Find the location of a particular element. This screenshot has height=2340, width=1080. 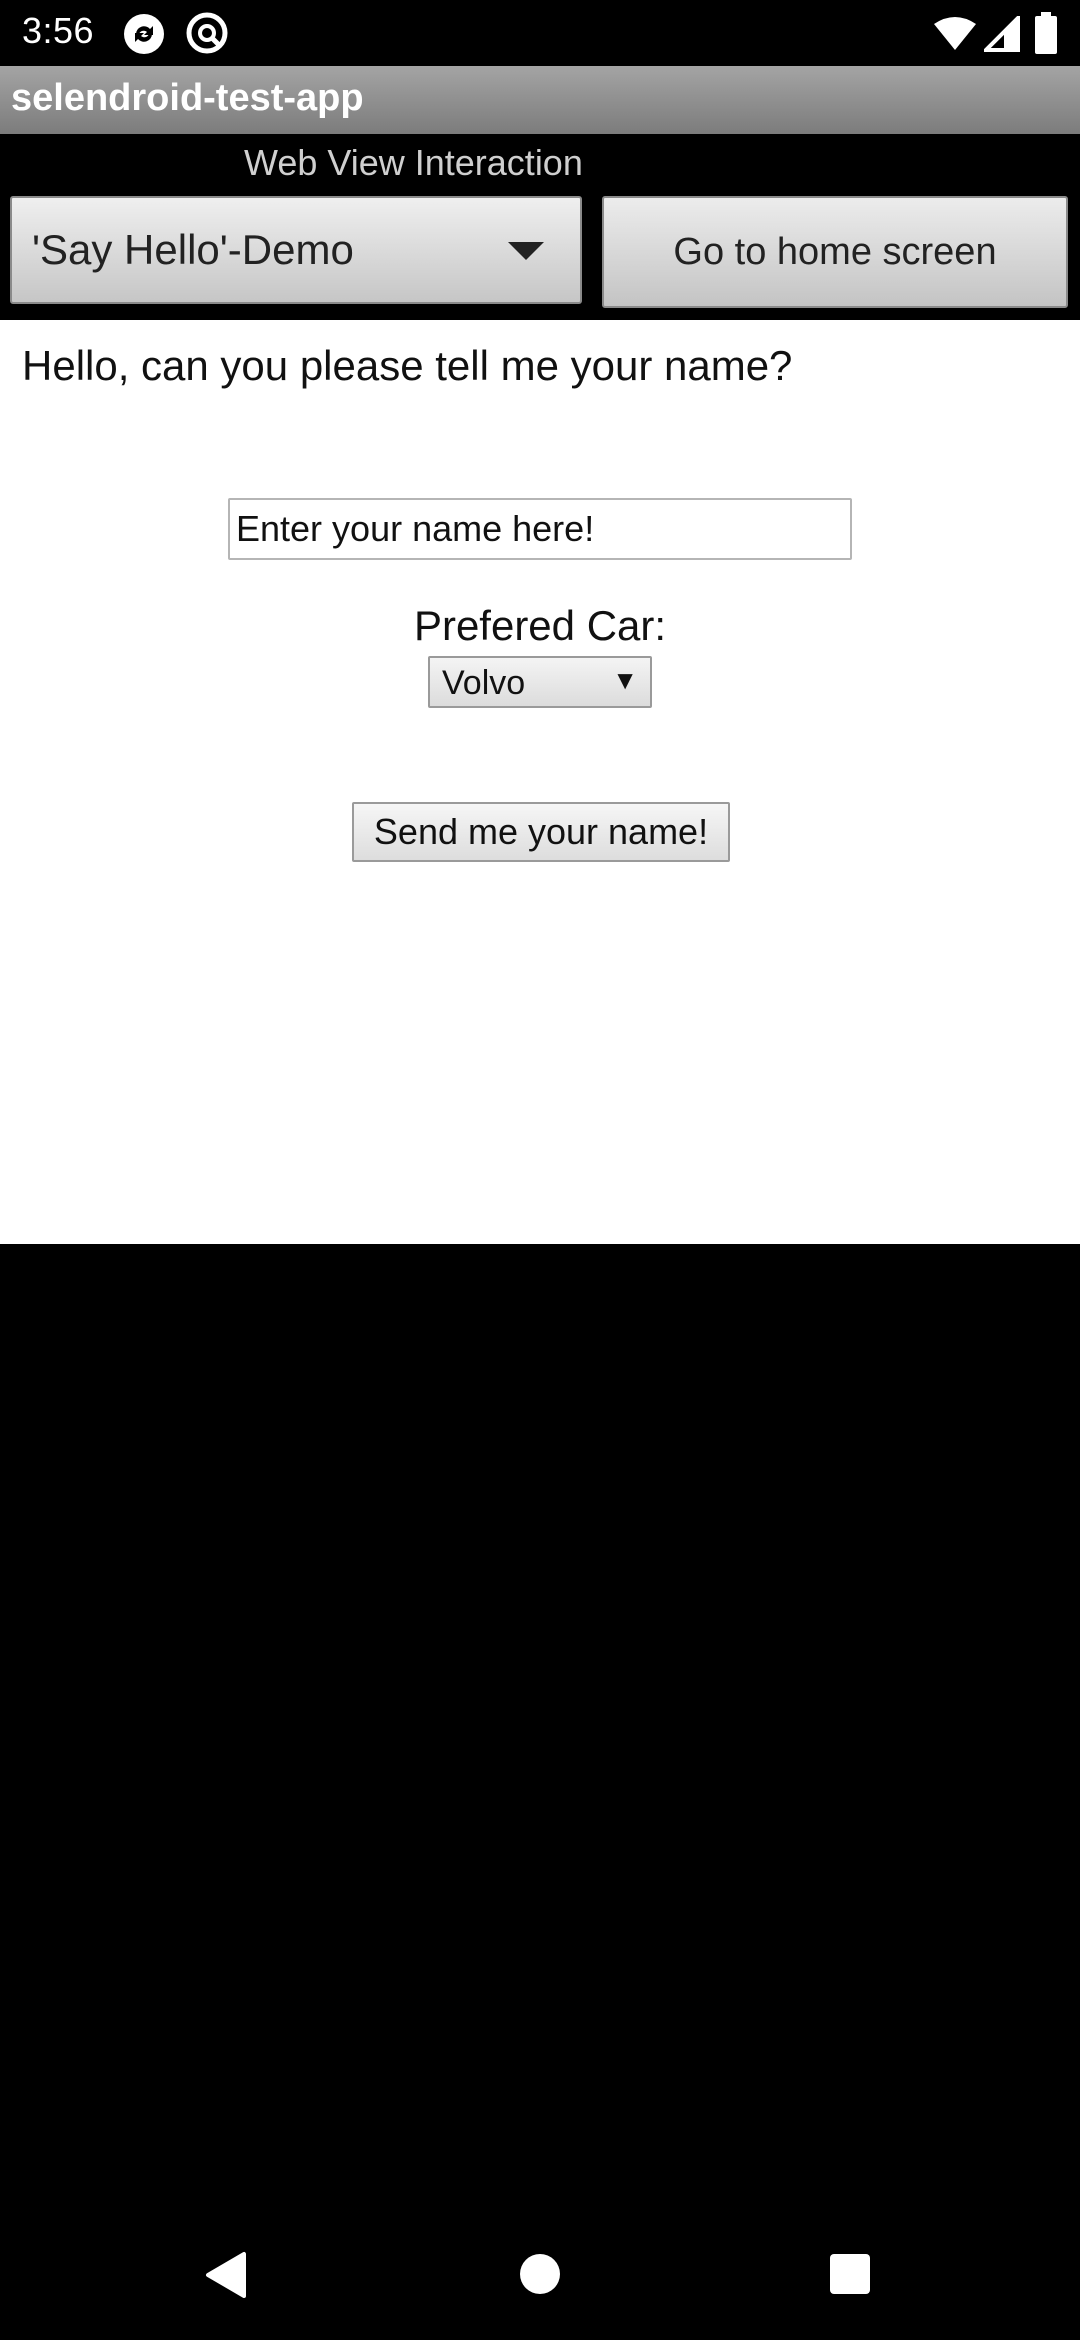

send-name-button: Send me your name! is located at coordinates (541, 832).